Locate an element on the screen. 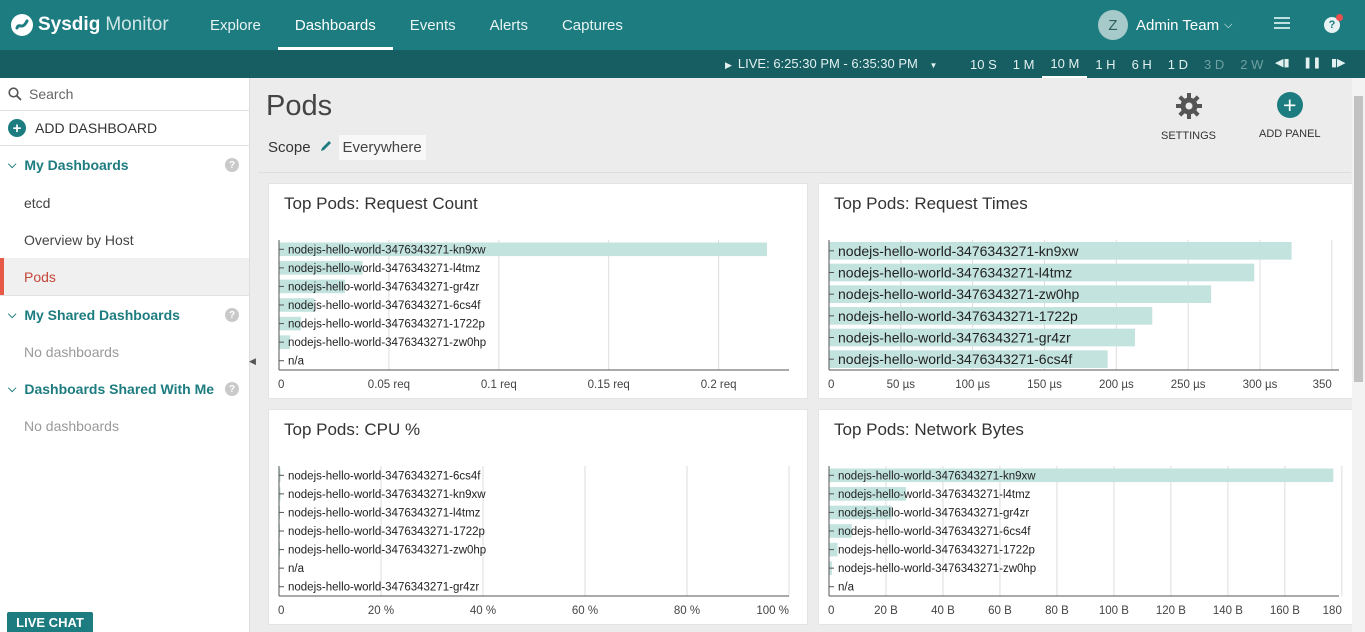 The width and height of the screenshot is (1365, 632). sysdig-logo: Sysdig Monitor is located at coordinates (100, 25).